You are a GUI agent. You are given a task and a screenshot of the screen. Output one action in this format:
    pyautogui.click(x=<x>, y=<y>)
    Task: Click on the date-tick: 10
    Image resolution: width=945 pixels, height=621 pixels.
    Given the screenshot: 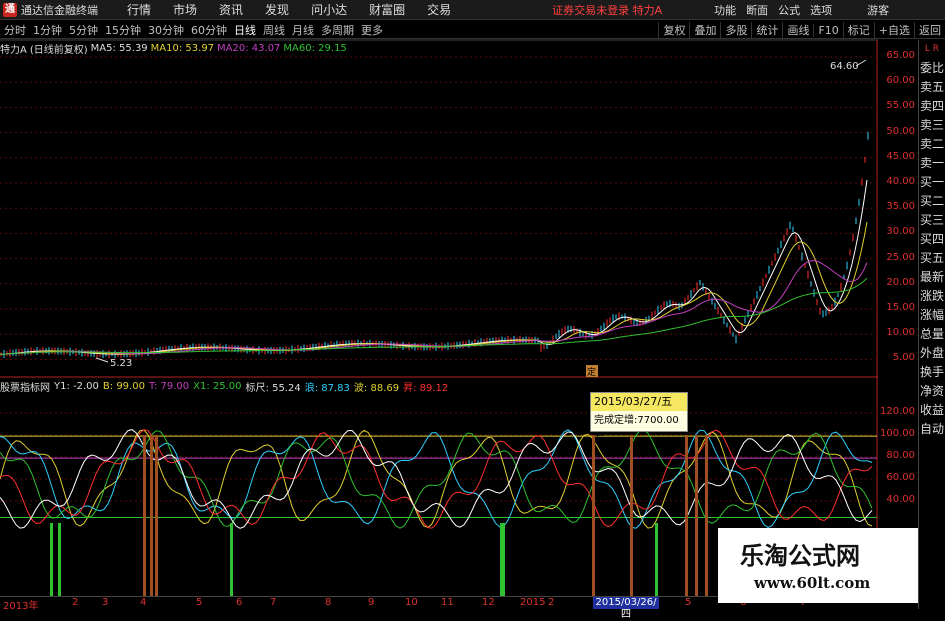 What is the action you would take?
    pyautogui.click(x=411, y=602)
    